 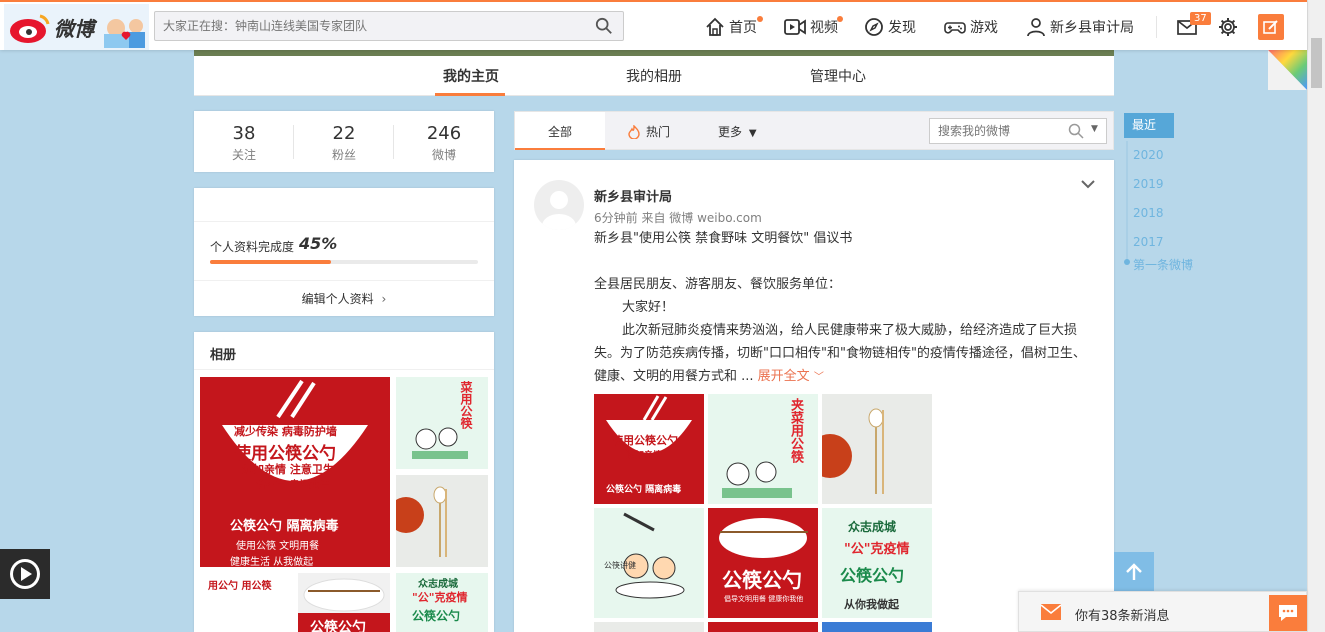 I want to click on expand-full-text: 展开全文 ﹀, so click(x=791, y=376).